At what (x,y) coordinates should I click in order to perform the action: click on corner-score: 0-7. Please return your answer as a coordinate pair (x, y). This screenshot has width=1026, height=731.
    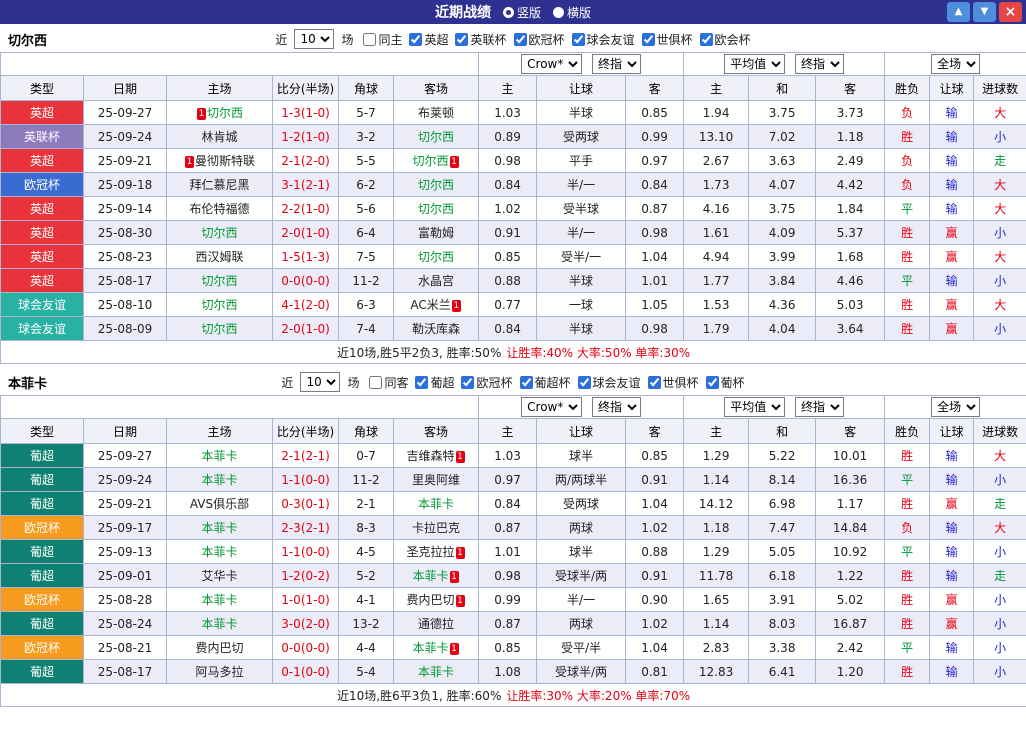
    Looking at the image, I should click on (366, 455).